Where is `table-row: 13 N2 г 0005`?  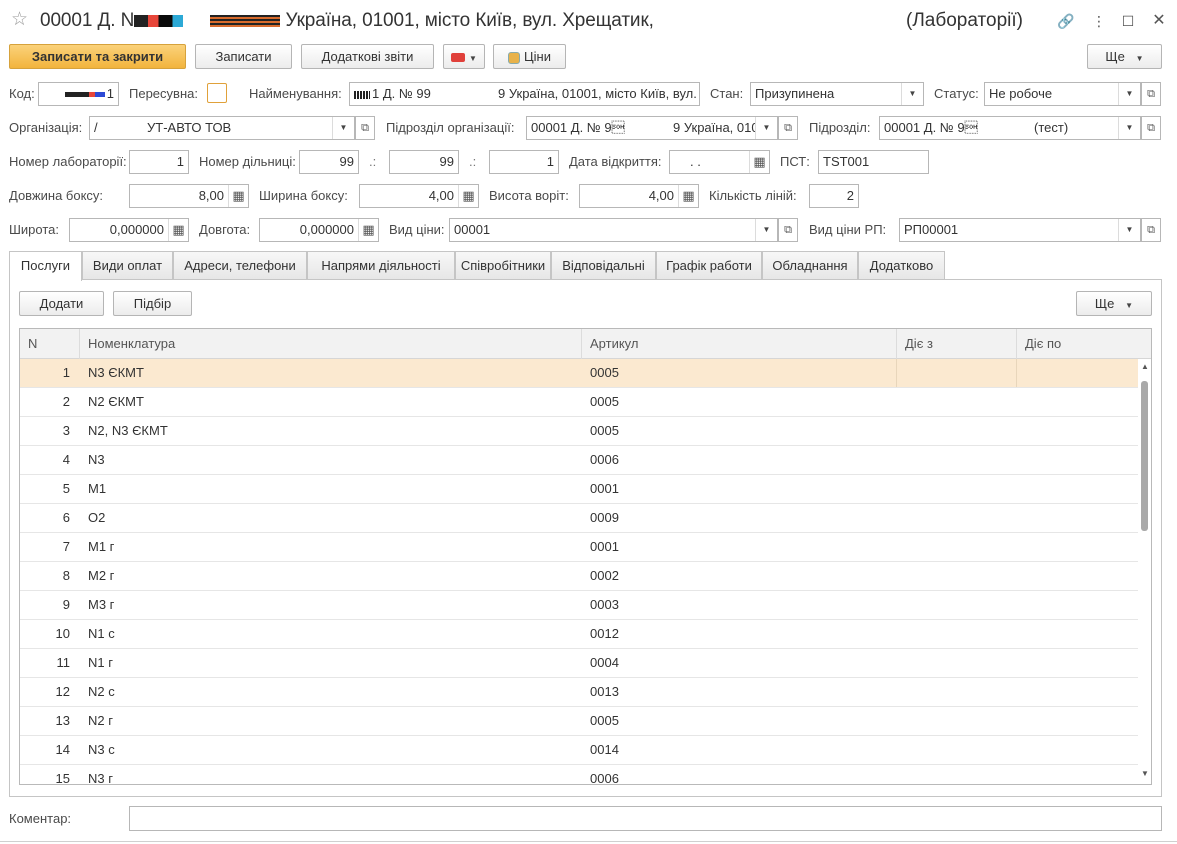 table-row: 13 N2 г 0005 is located at coordinates (579, 721).